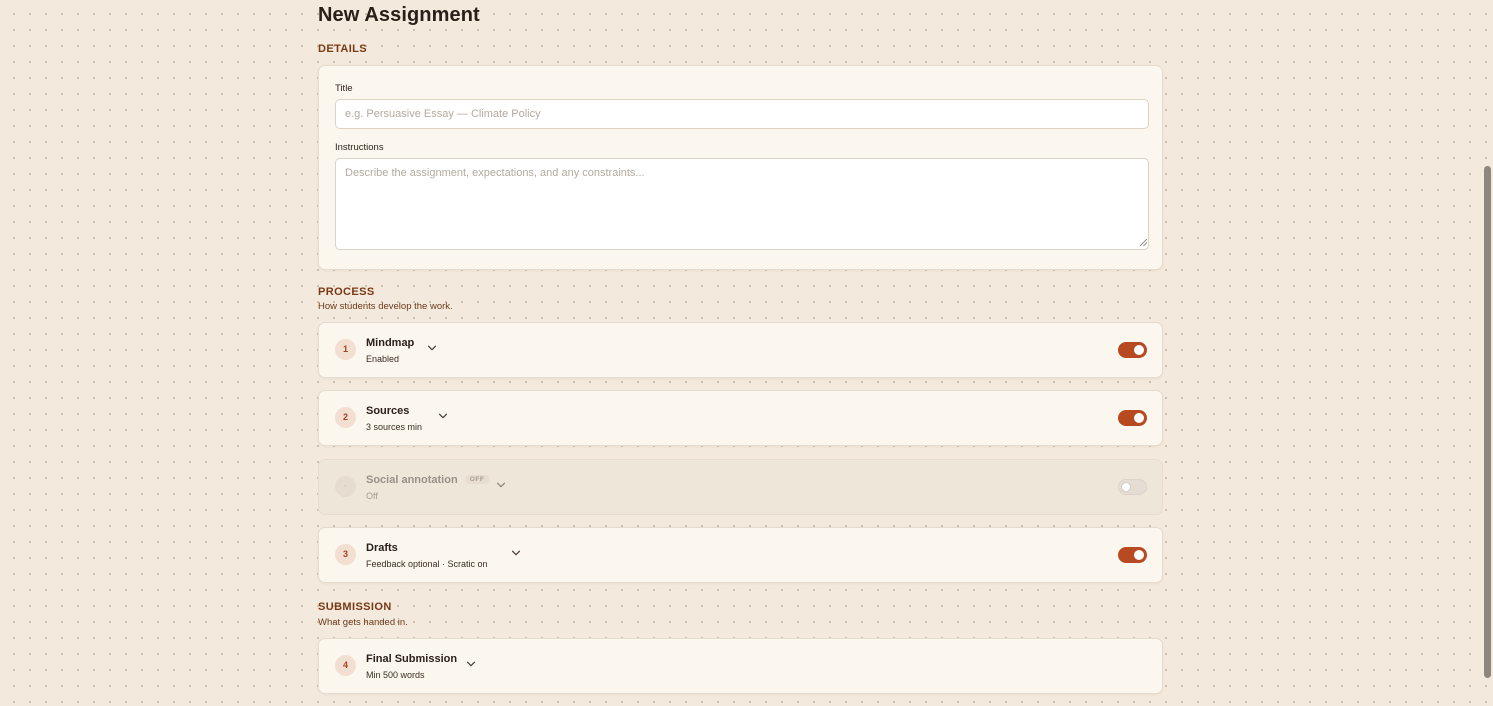  I want to click on scrollbar-thumb, so click(1487, 422).